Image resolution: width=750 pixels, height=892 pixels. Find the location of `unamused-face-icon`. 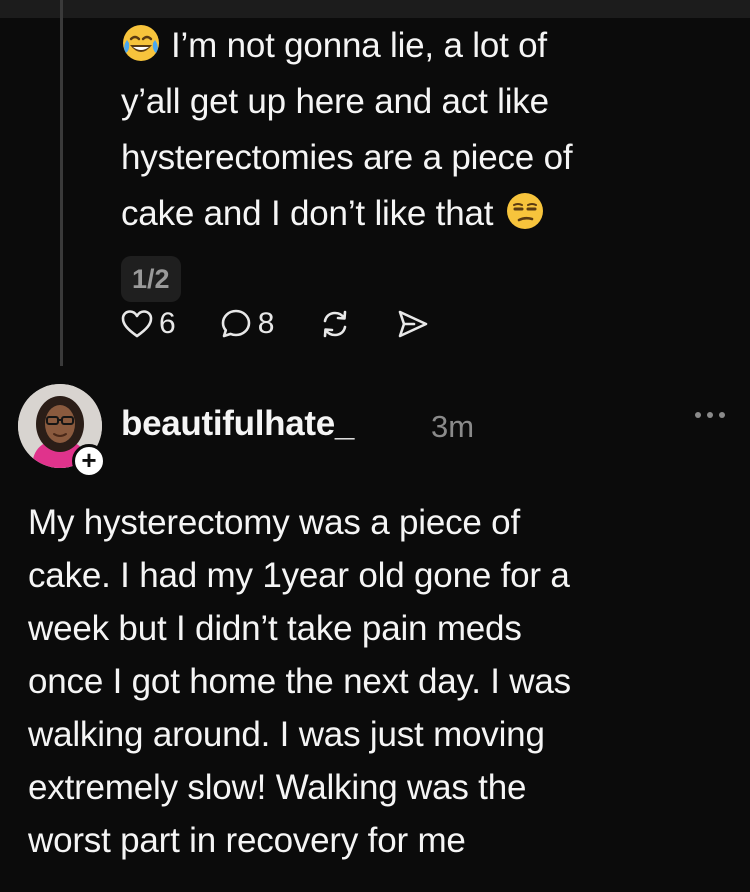

unamused-face-icon is located at coordinates (525, 211).